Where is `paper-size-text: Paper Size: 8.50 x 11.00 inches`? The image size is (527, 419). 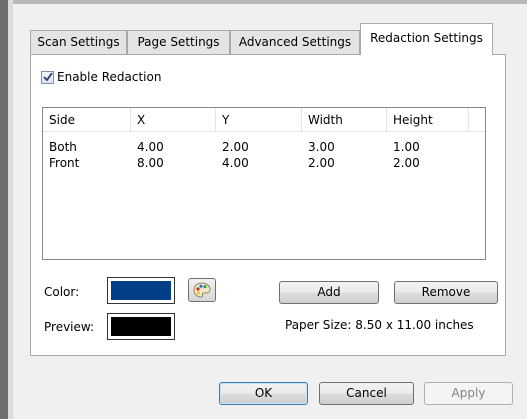
paper-size-text: Paper Size: 8.50 x 11.00 inches is located at coordinates (379, 325).